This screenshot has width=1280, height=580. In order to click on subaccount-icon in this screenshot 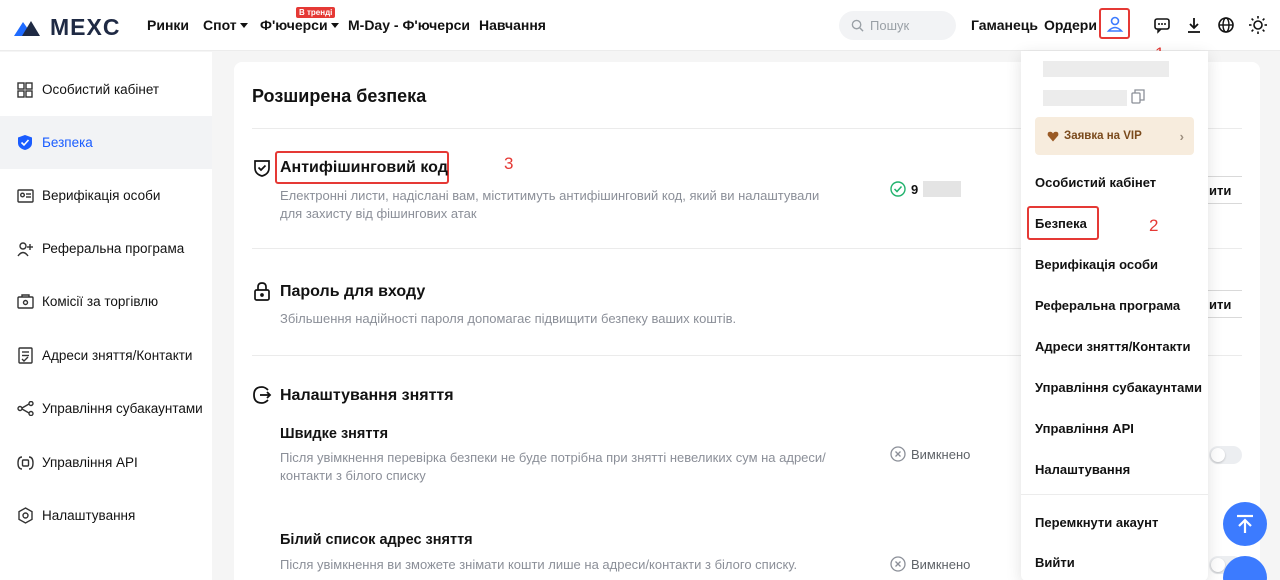, I will do `click(25, 409)`.